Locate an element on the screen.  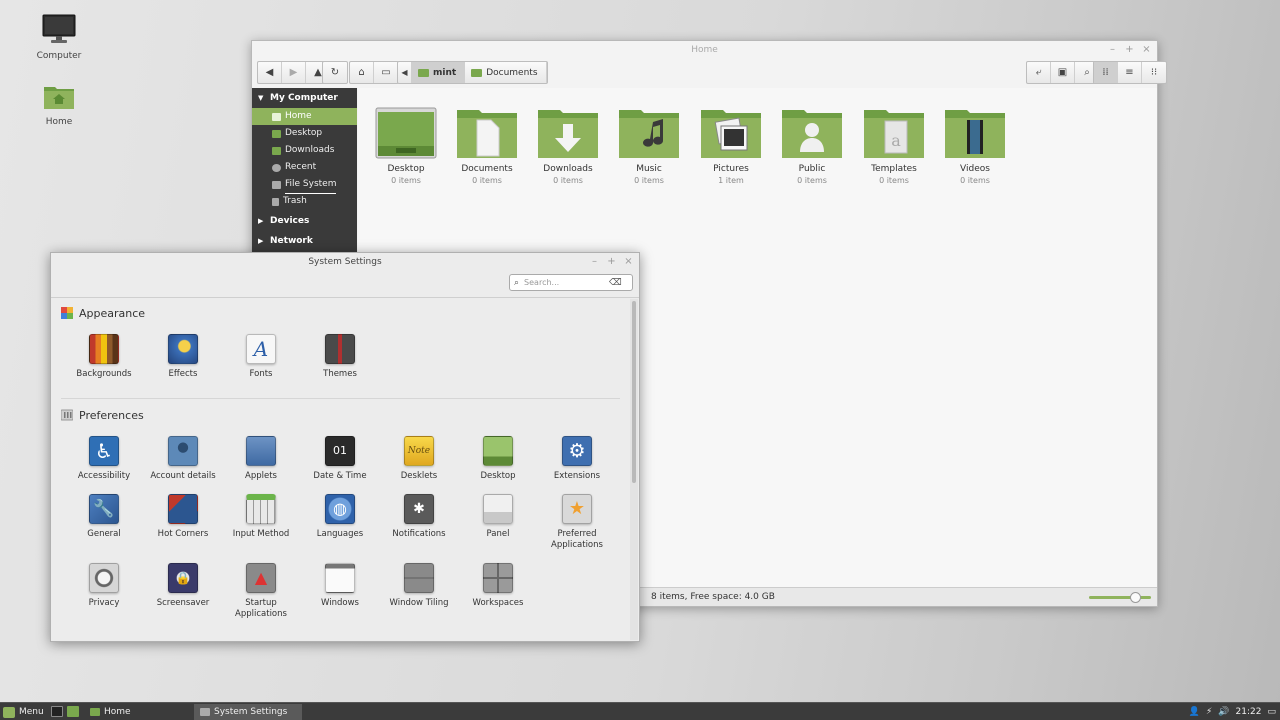
folder-documents: Documents 0 items is located at coordinates (487, 145).